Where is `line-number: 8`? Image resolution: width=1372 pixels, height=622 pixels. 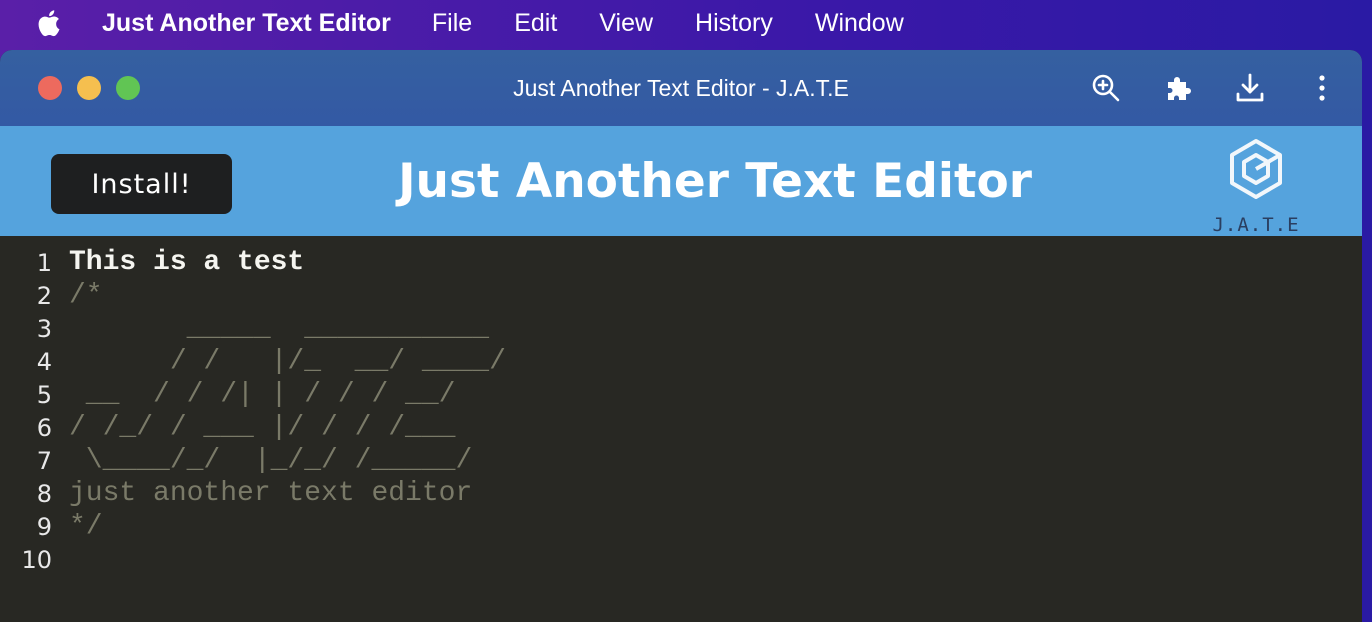
line-number: 8 is located at coordinates (44, 493).